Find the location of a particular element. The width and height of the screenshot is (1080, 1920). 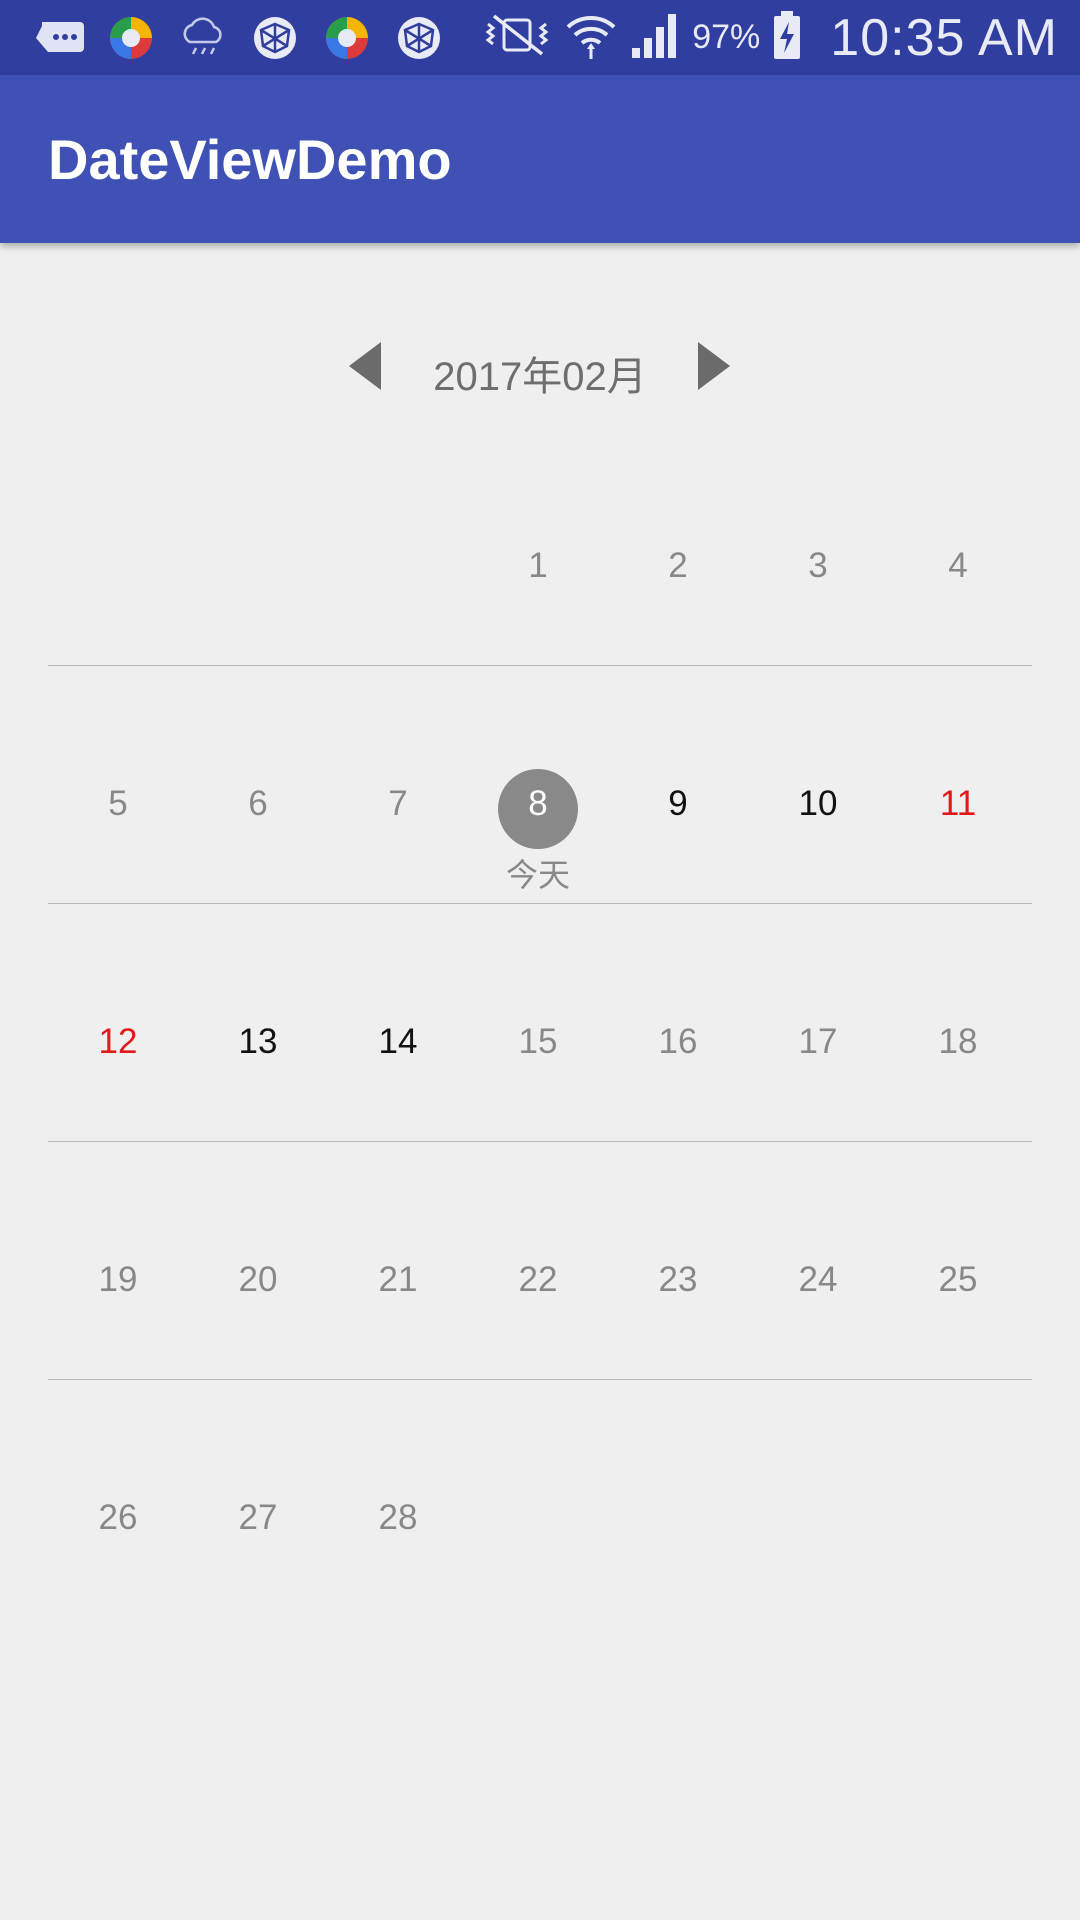

day-number: 23 is located at coordinates (678, 1279).